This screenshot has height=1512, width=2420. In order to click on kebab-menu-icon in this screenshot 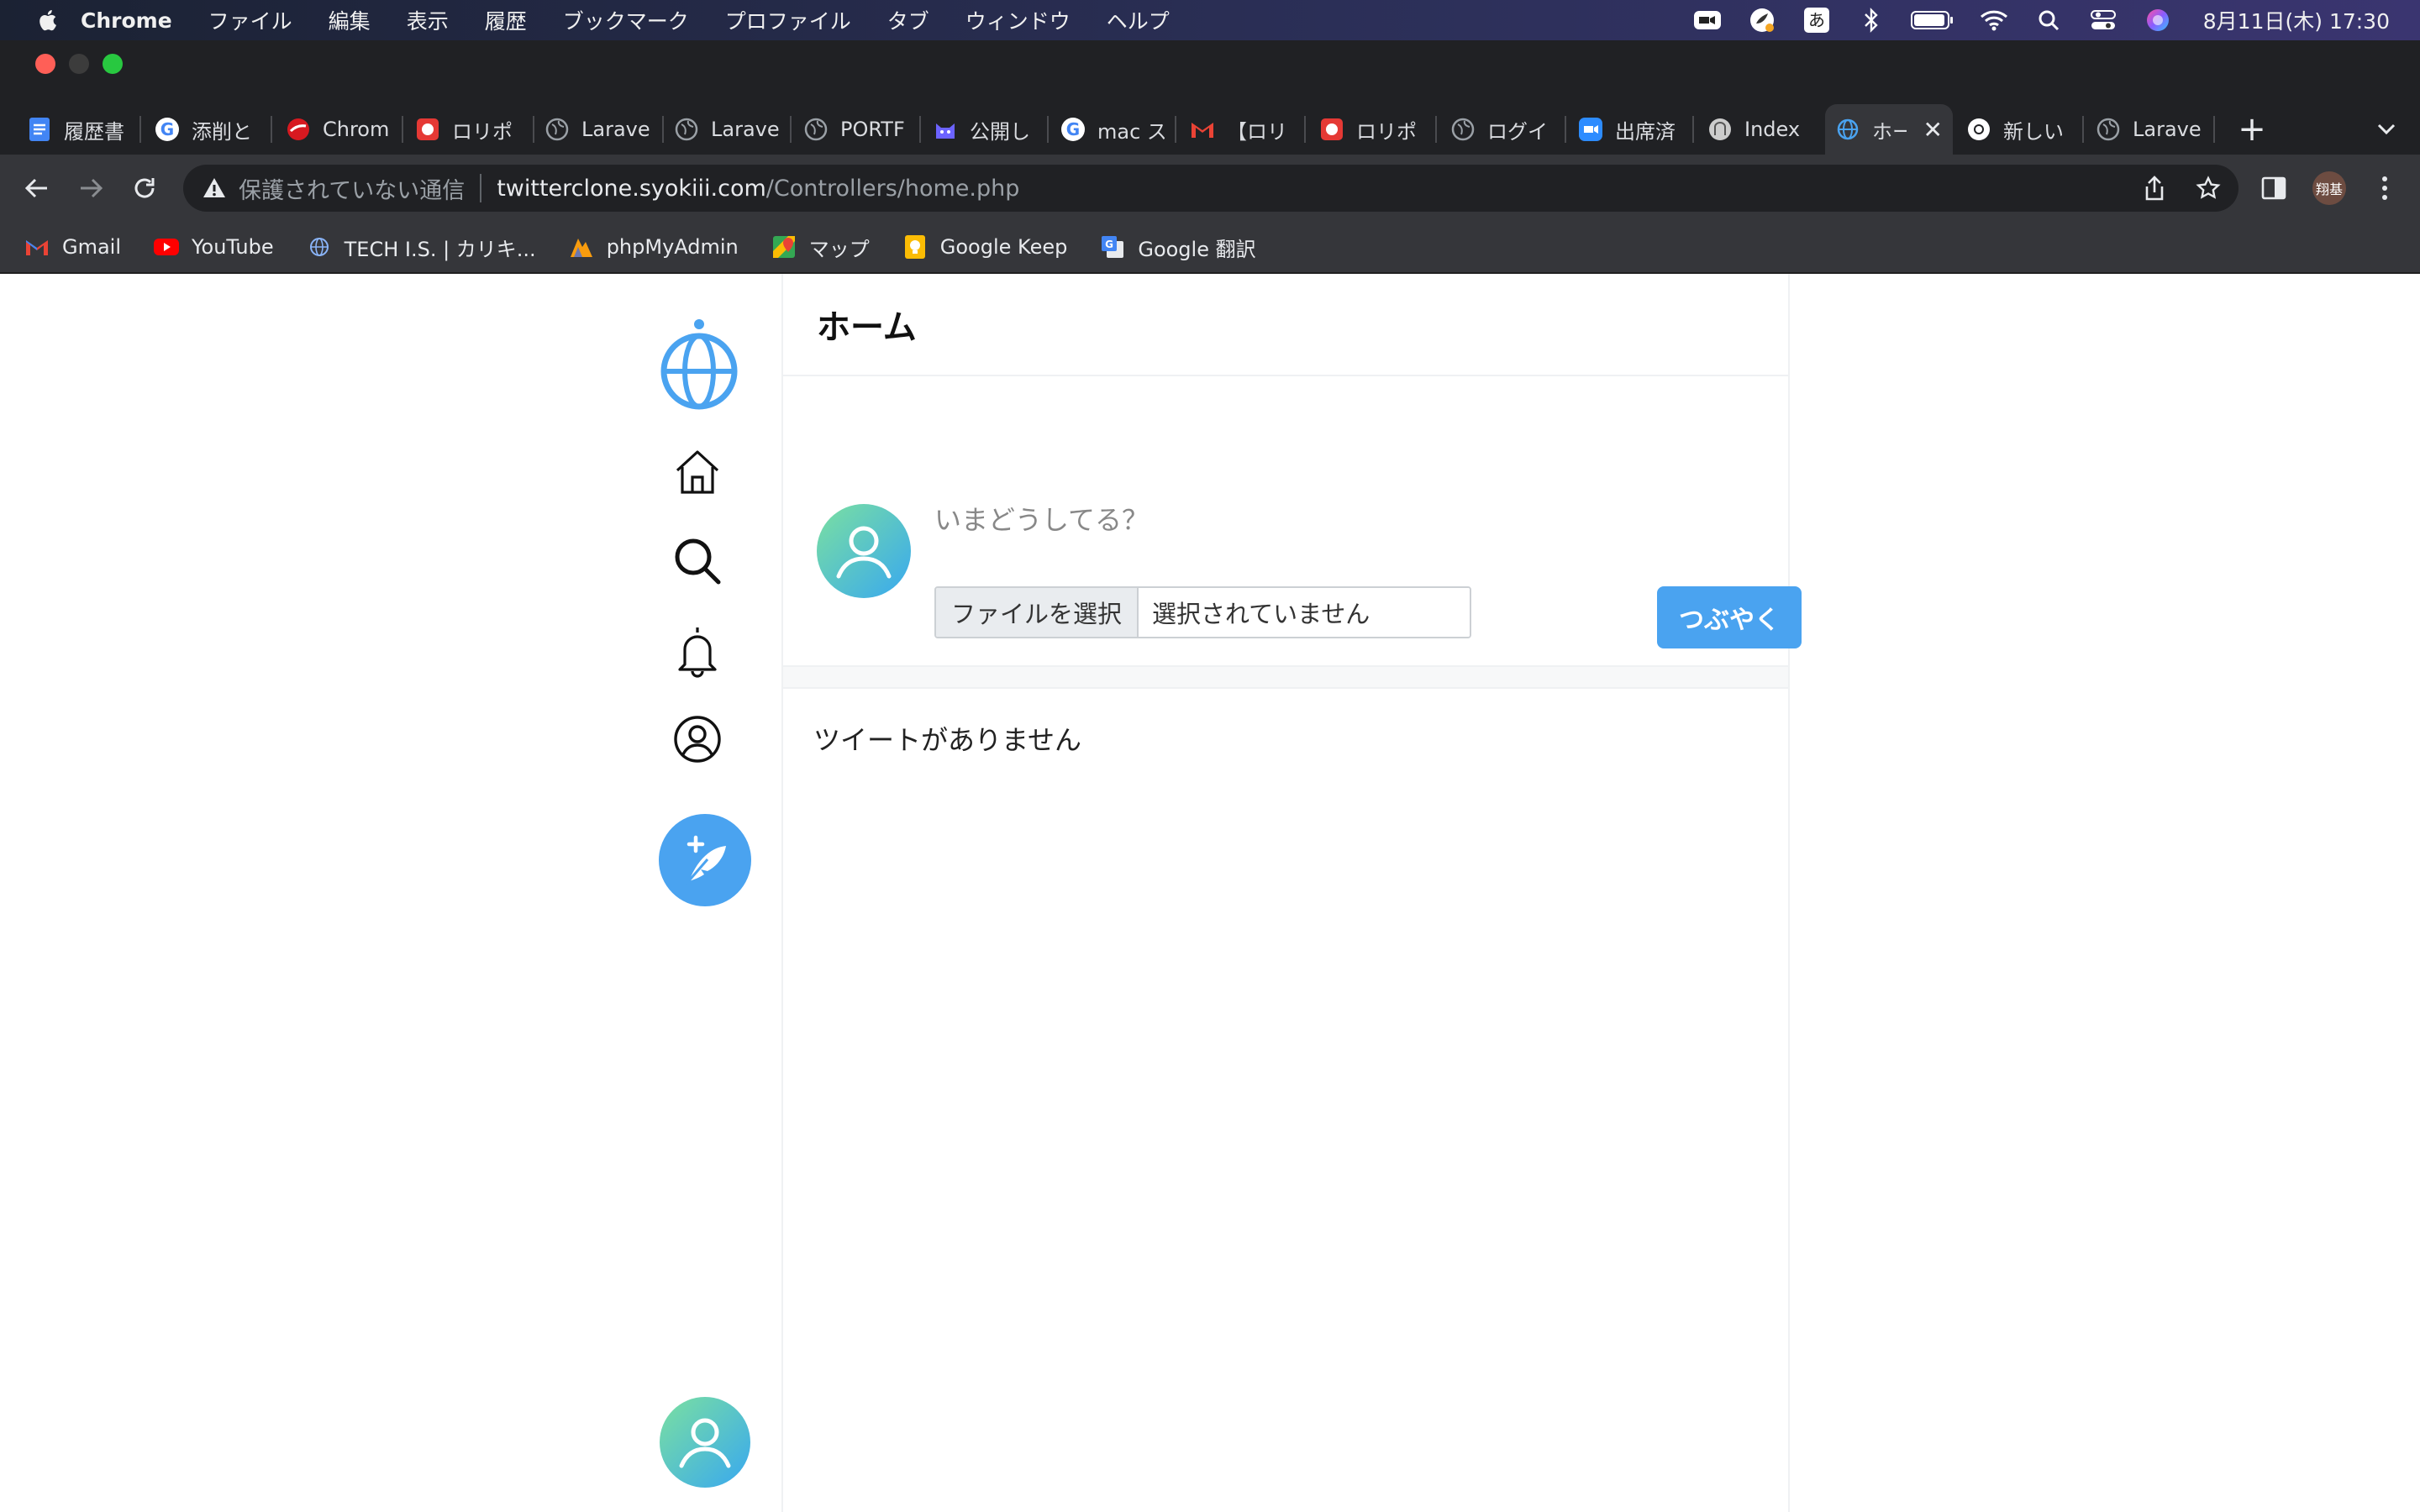, I will do `click(2385, 188)`.